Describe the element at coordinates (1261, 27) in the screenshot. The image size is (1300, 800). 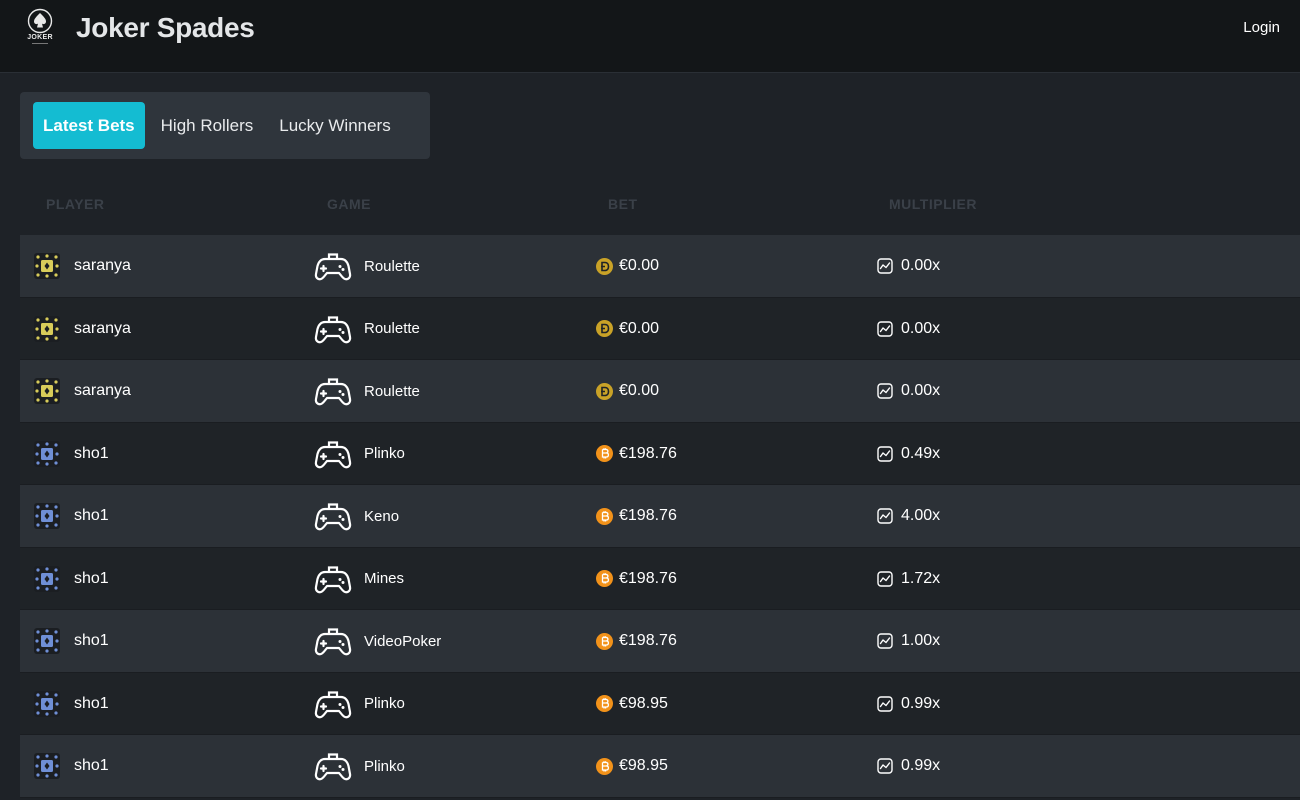
I see `login-button: Login` at that location.